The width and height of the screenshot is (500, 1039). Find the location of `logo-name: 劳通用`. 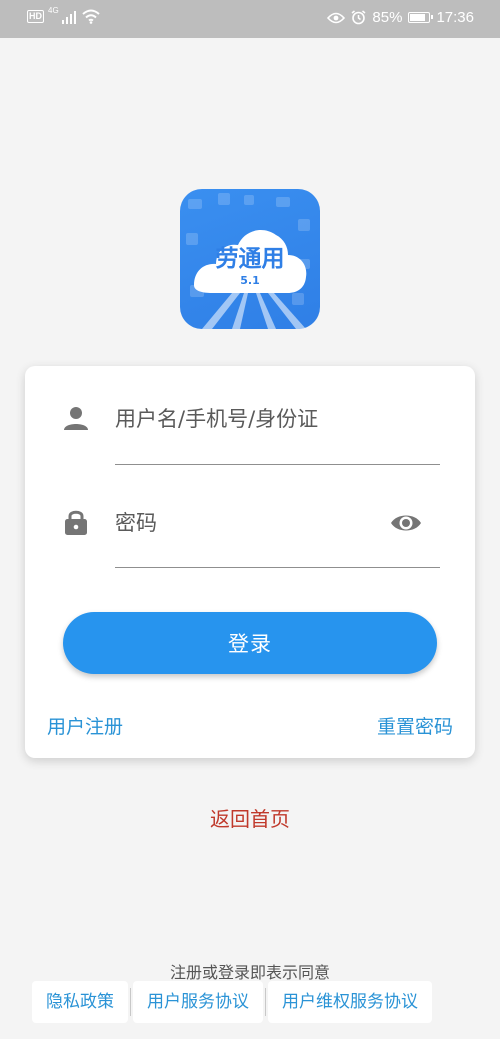

logo-name: 劳通用 is located at coordinates (250, 259).